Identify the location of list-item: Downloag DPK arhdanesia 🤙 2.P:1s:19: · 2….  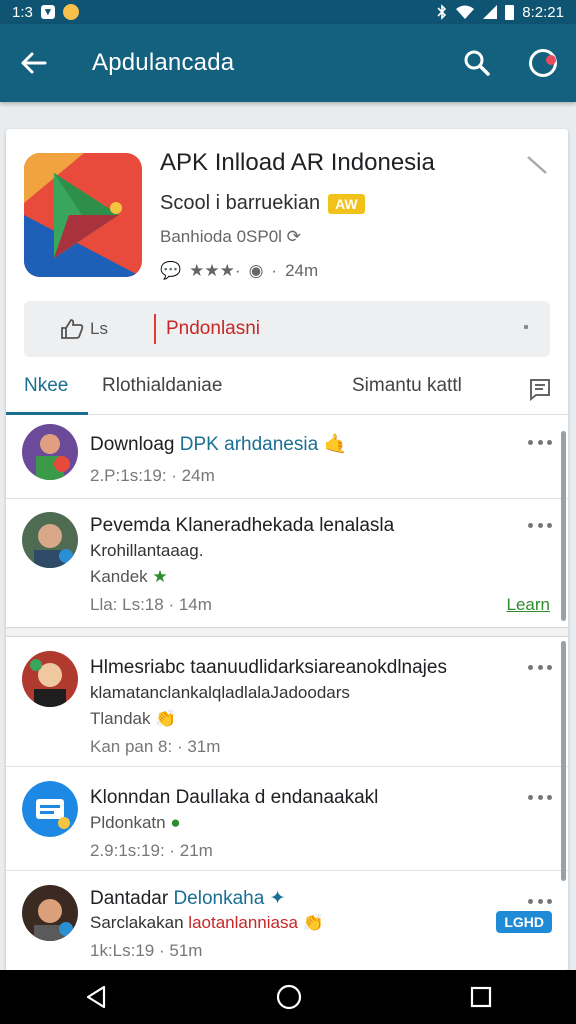
(287, 457).